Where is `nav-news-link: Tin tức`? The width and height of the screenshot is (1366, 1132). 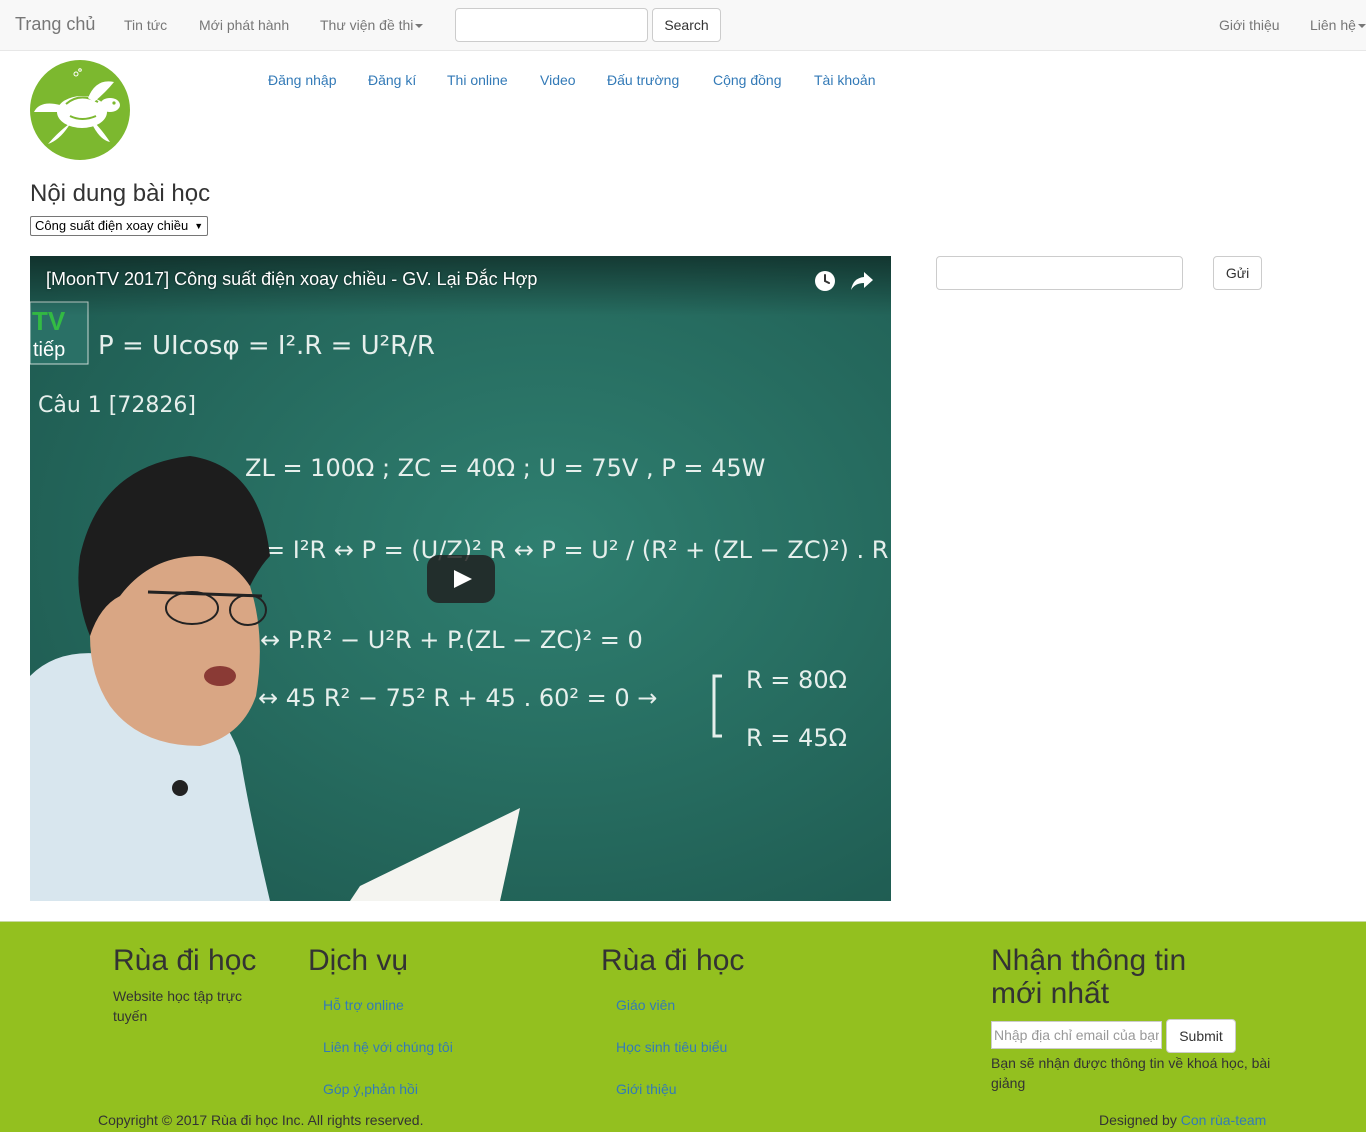
nav-news-link: Tin tức is located at coordinates (145, 25).